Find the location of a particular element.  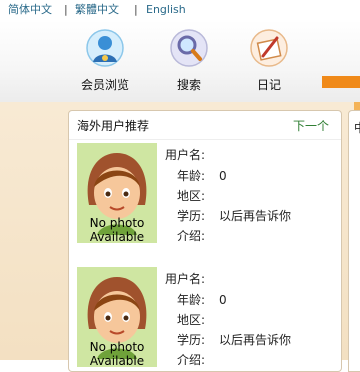

nav-member-browse: 会员浏览 is located at coordinates (105, 60).